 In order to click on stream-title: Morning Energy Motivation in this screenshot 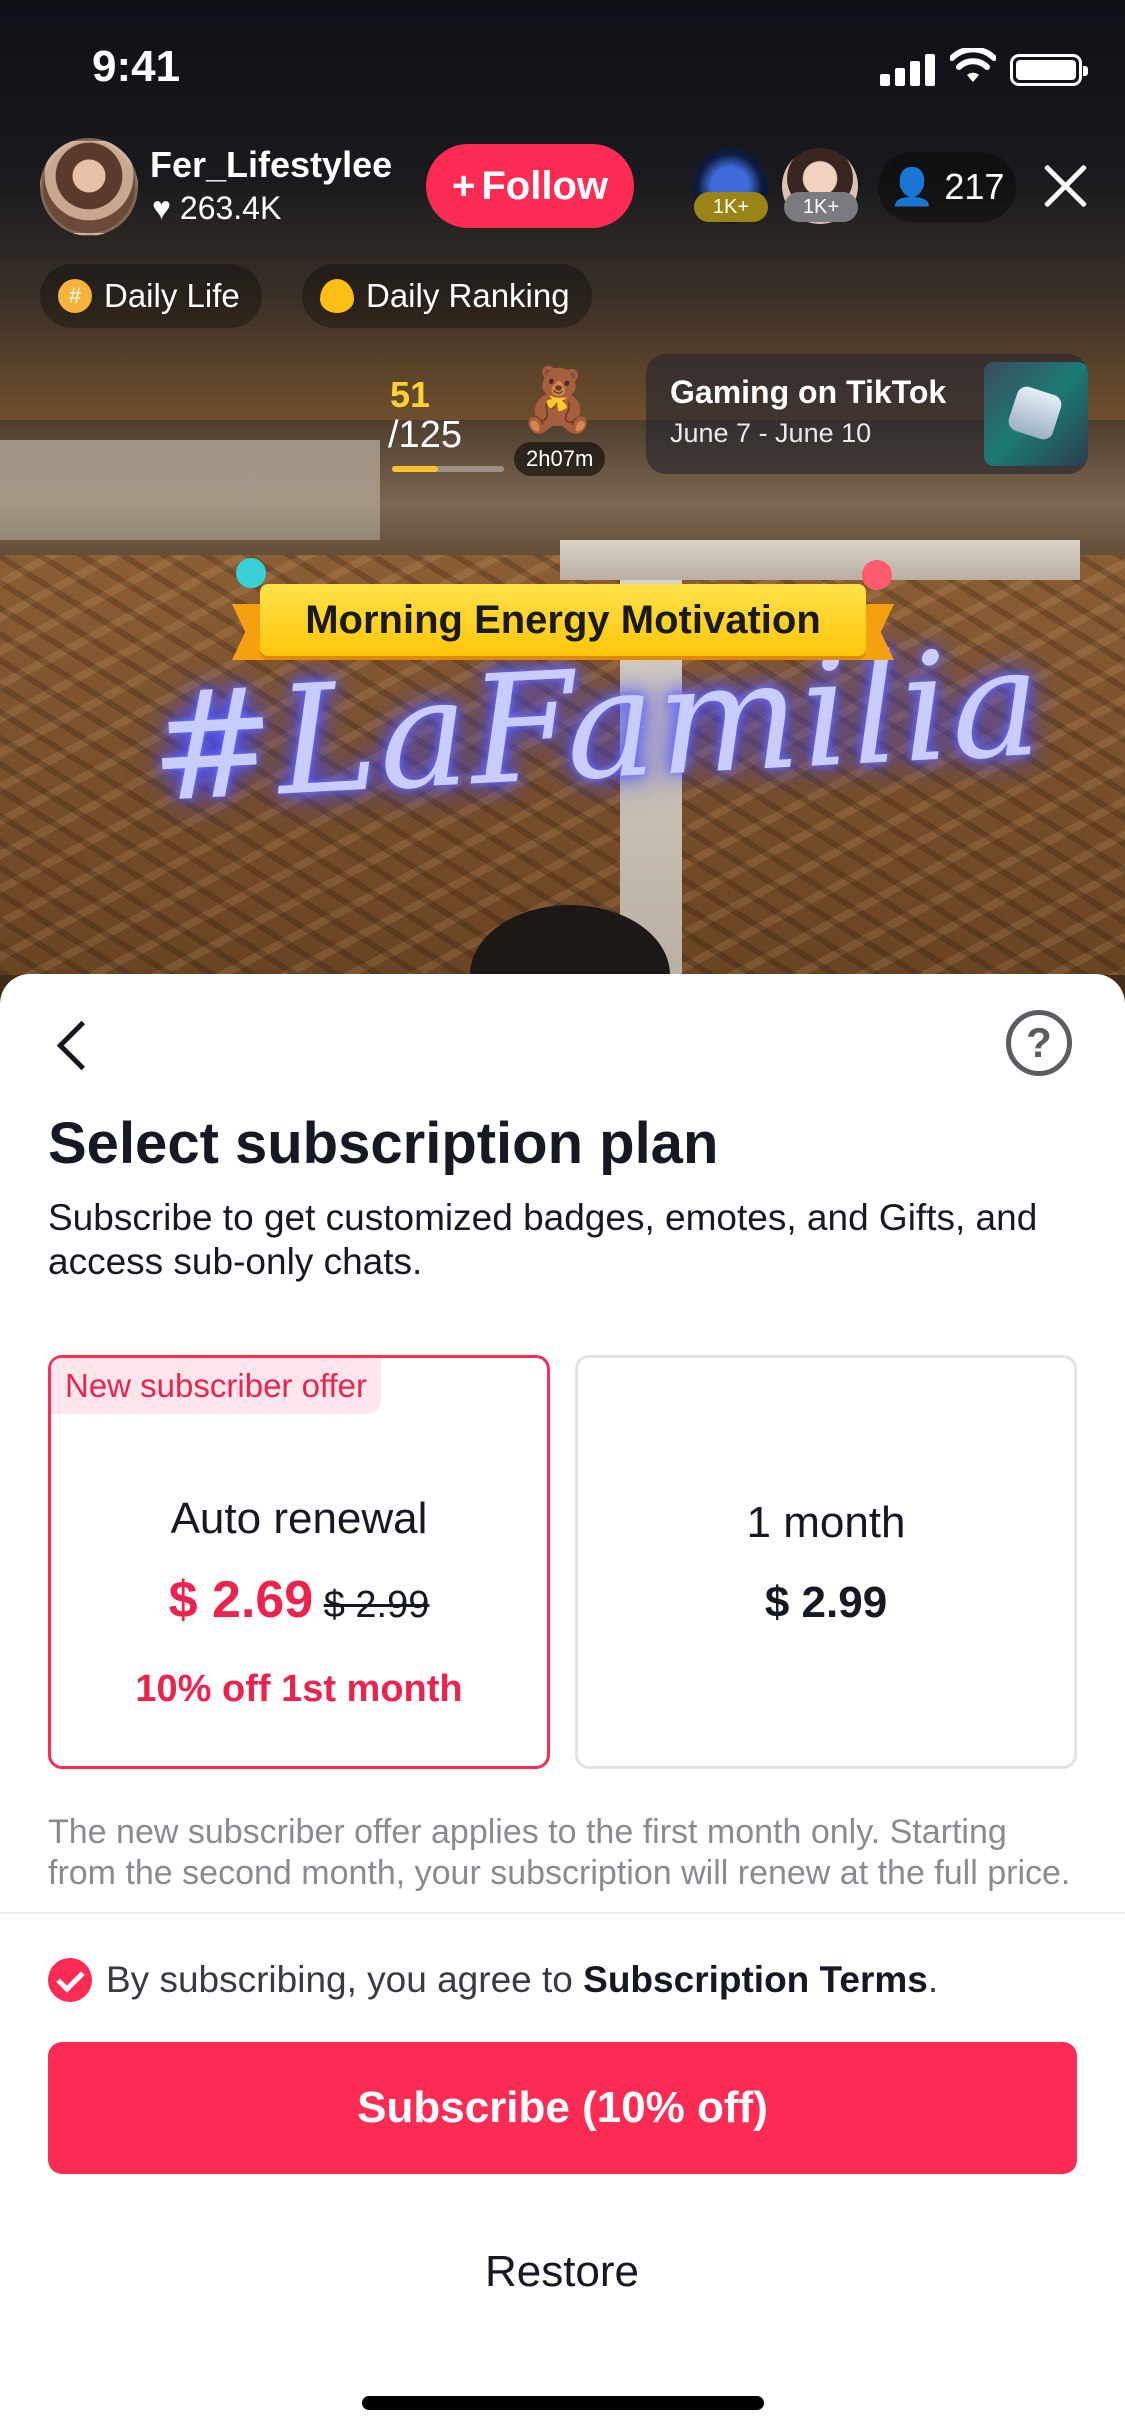, I will do `click(563, 620)`.